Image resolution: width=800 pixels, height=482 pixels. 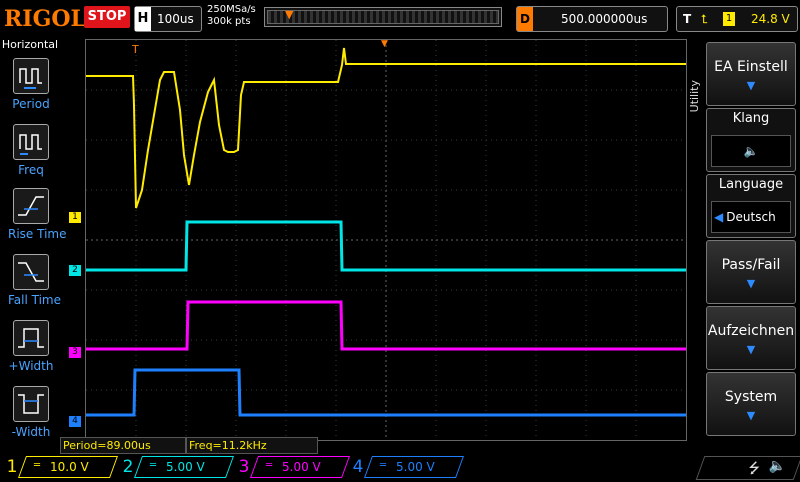 I want to click on trigger-position-marker-icon: T, so click(x=135, y=49).